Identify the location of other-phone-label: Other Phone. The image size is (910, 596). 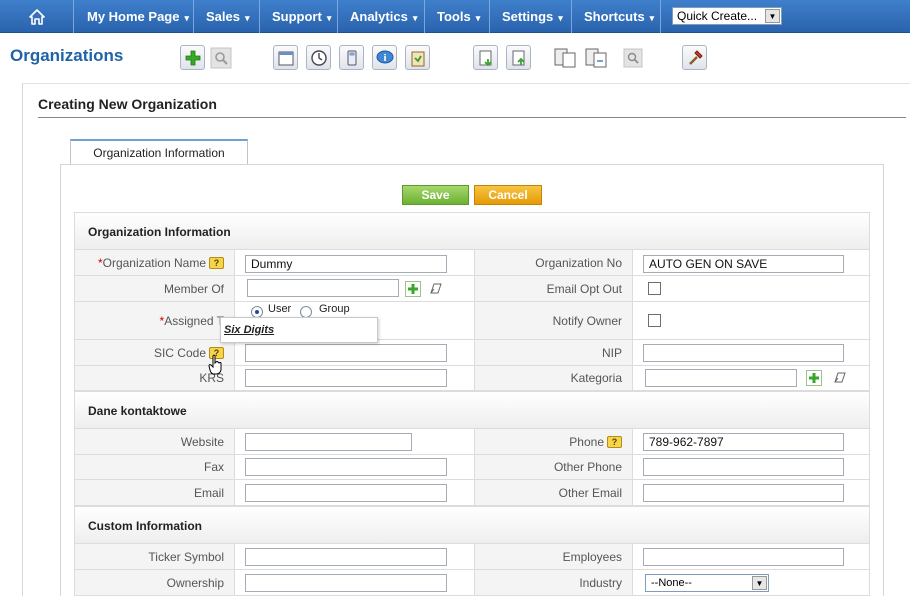
(553, 467).